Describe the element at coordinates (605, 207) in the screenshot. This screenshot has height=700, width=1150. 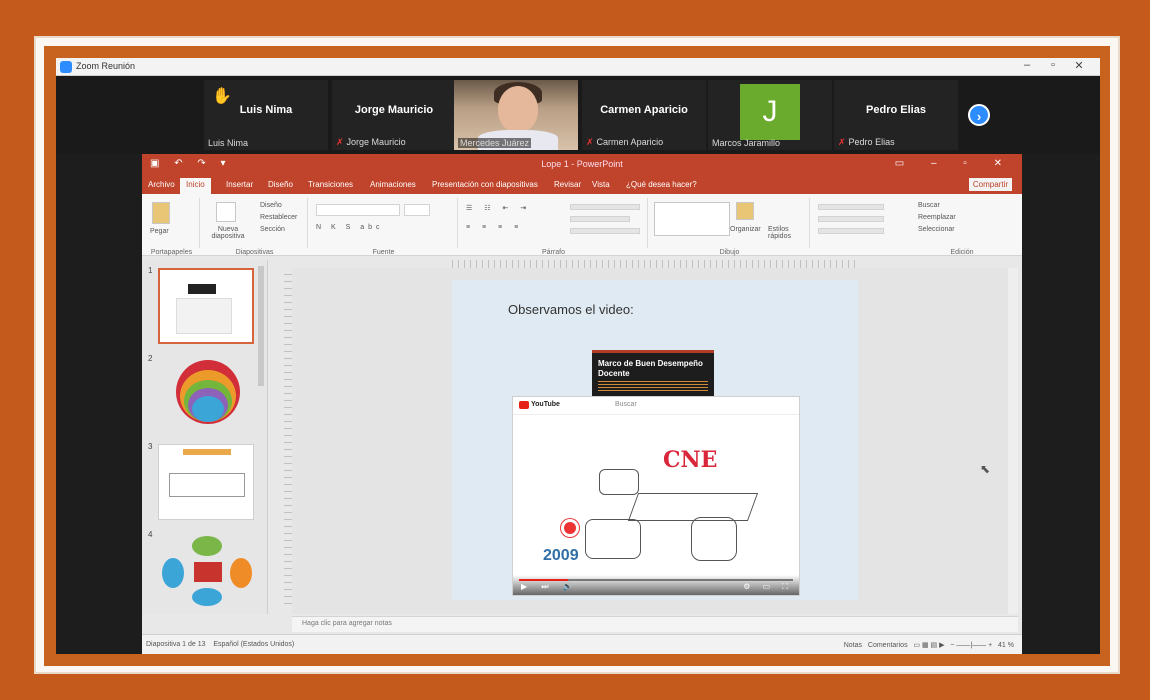
I see `text-direction-control` at that location.